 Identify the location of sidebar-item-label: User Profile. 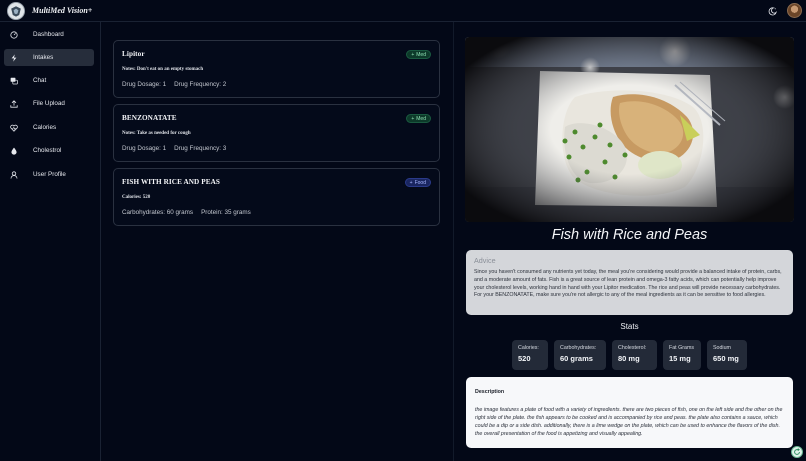
(49, 174).